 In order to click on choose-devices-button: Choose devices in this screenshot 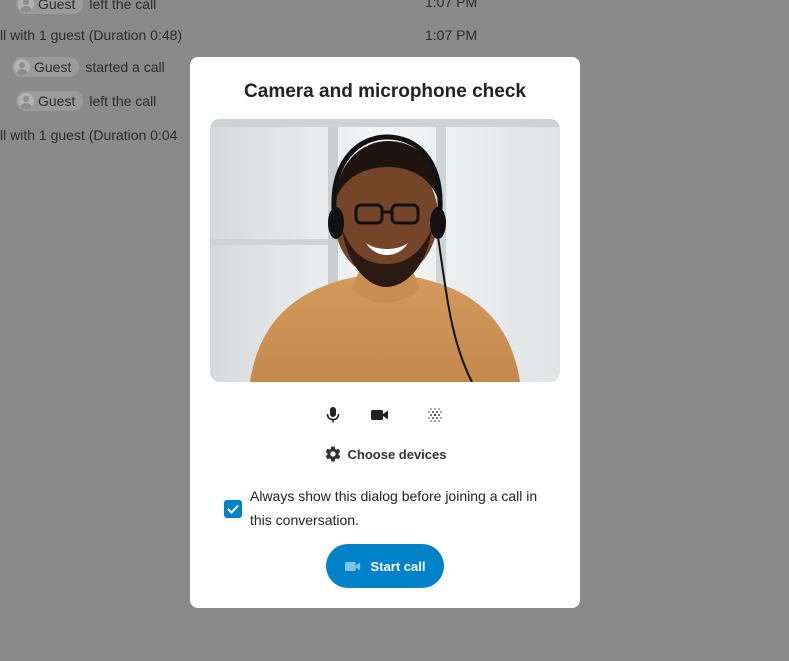, I will do `click(385, 454)`.